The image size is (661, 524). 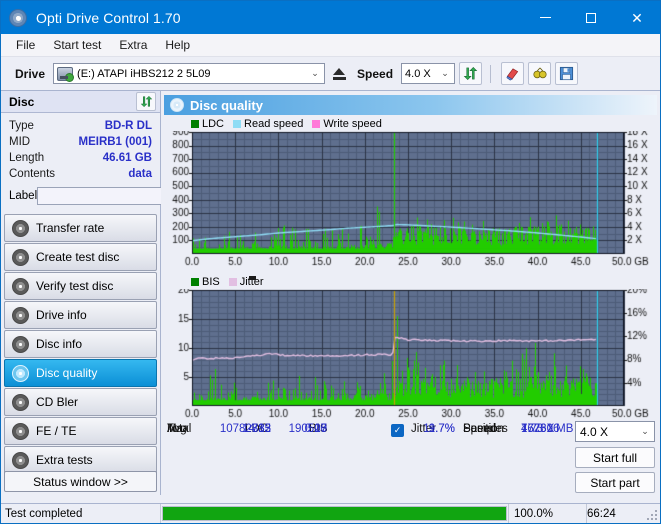 What do you see at coordinates (410, 124) in the screenshot?
I see `ldc-chart-legend: LDC Read speed Write speed` at bounding box center [410, 124].